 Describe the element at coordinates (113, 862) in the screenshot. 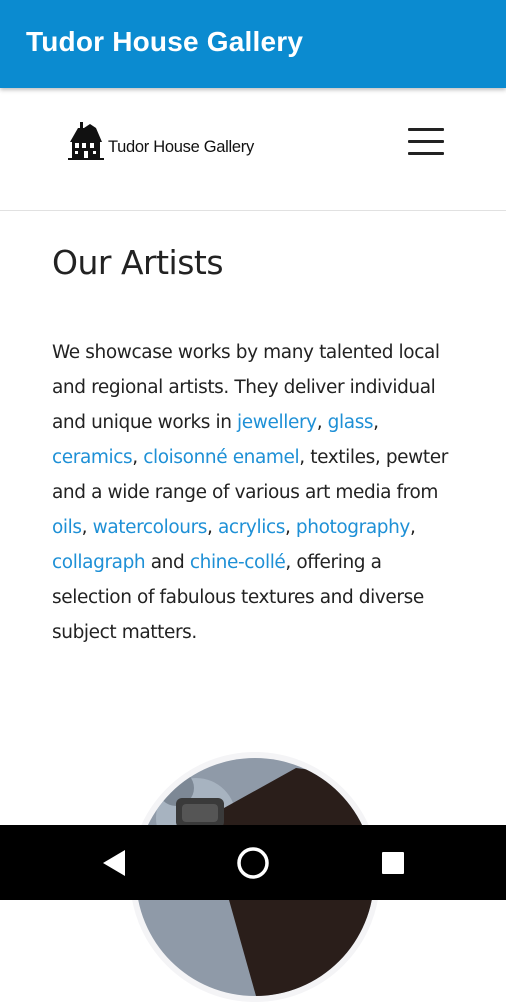

I see `back-triangle-icon` at that location.